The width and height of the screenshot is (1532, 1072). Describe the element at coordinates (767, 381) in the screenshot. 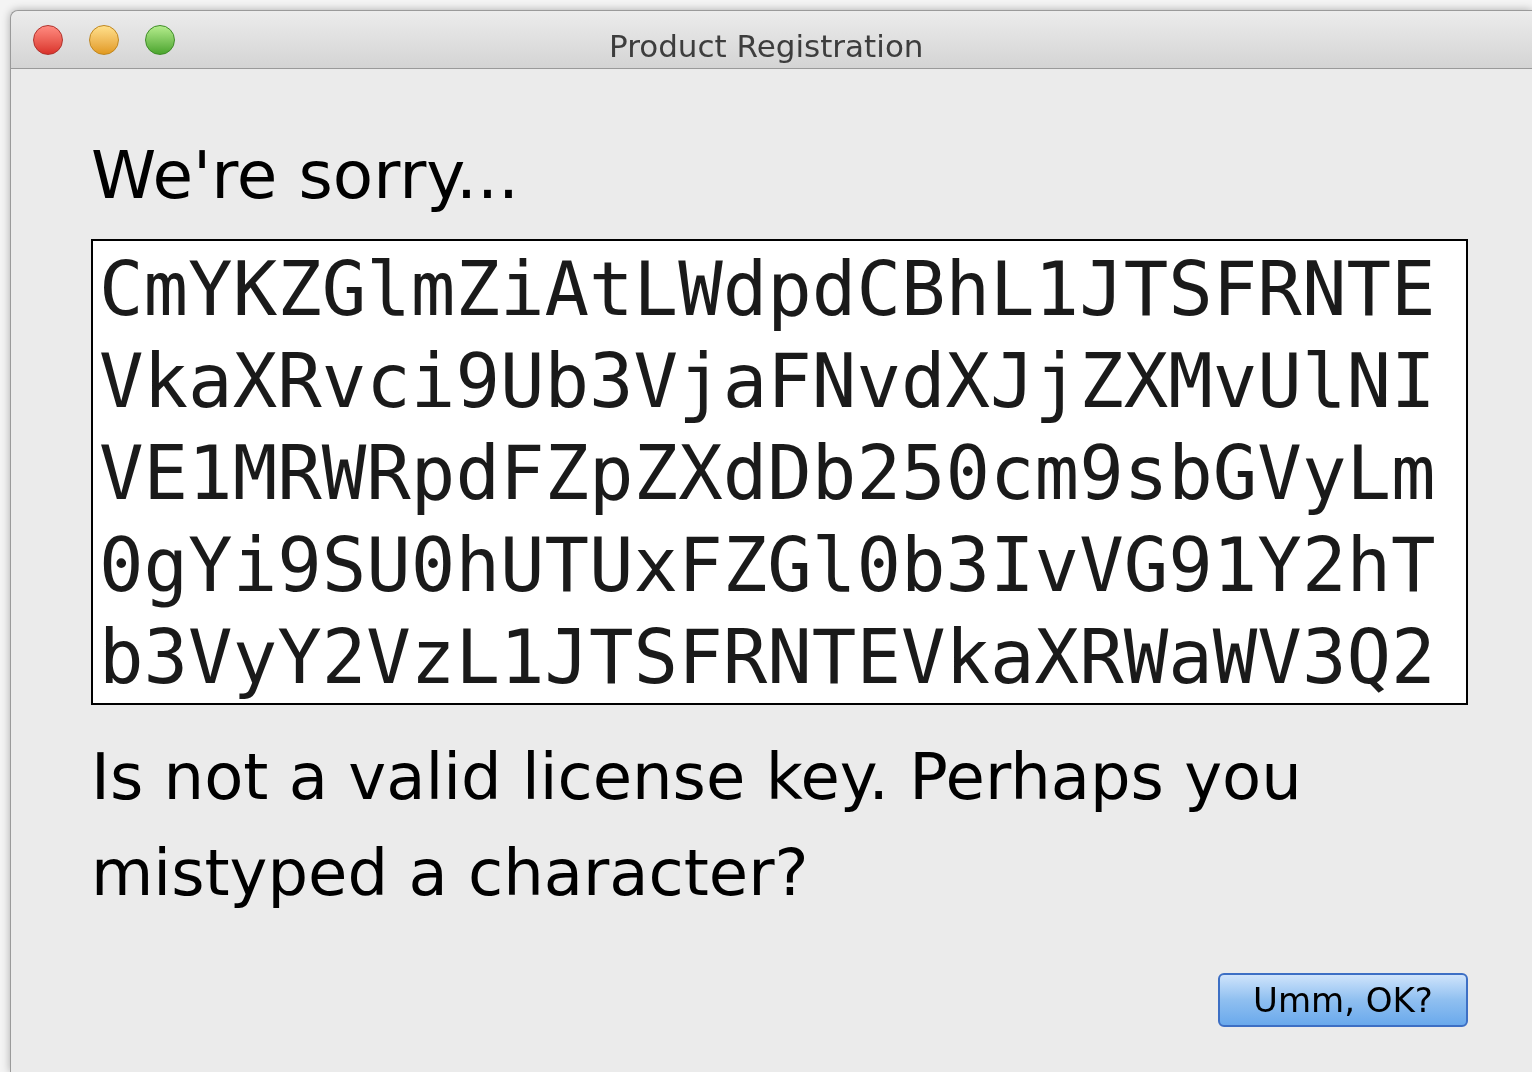

I see `license-key-line: VkaXRvci9Ub3VjaFNvdXJjZXMvUlNI` at that location.